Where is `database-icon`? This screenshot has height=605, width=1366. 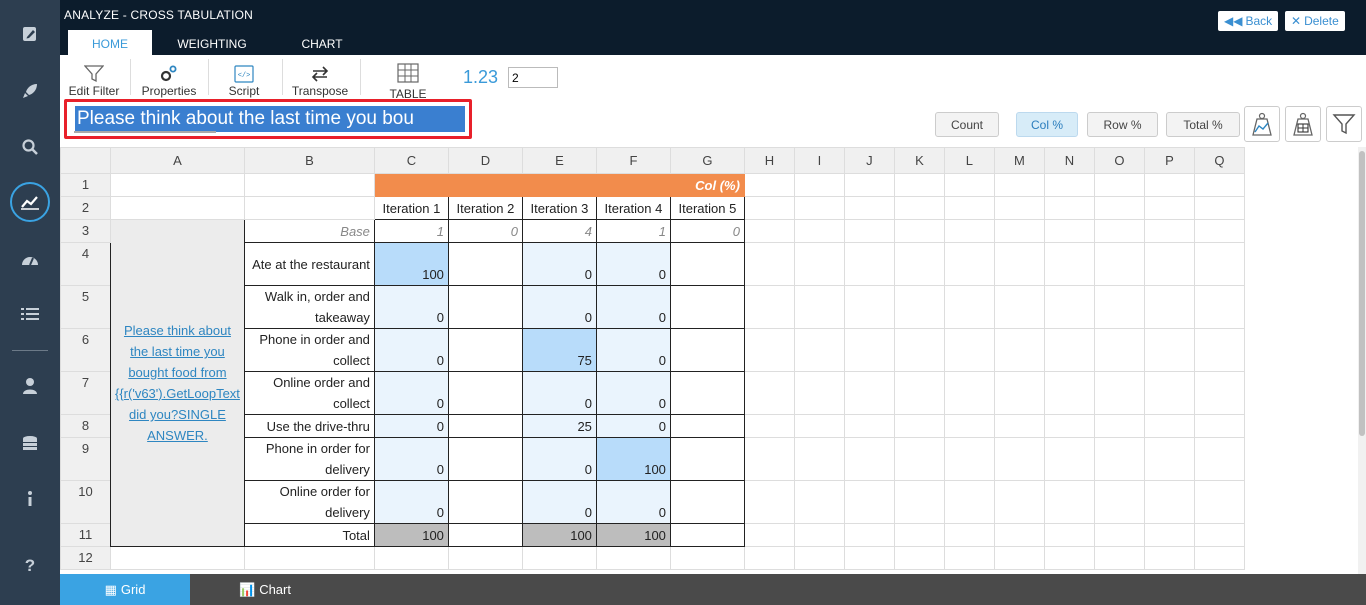 database-icon is located at coordinates (30, 444).